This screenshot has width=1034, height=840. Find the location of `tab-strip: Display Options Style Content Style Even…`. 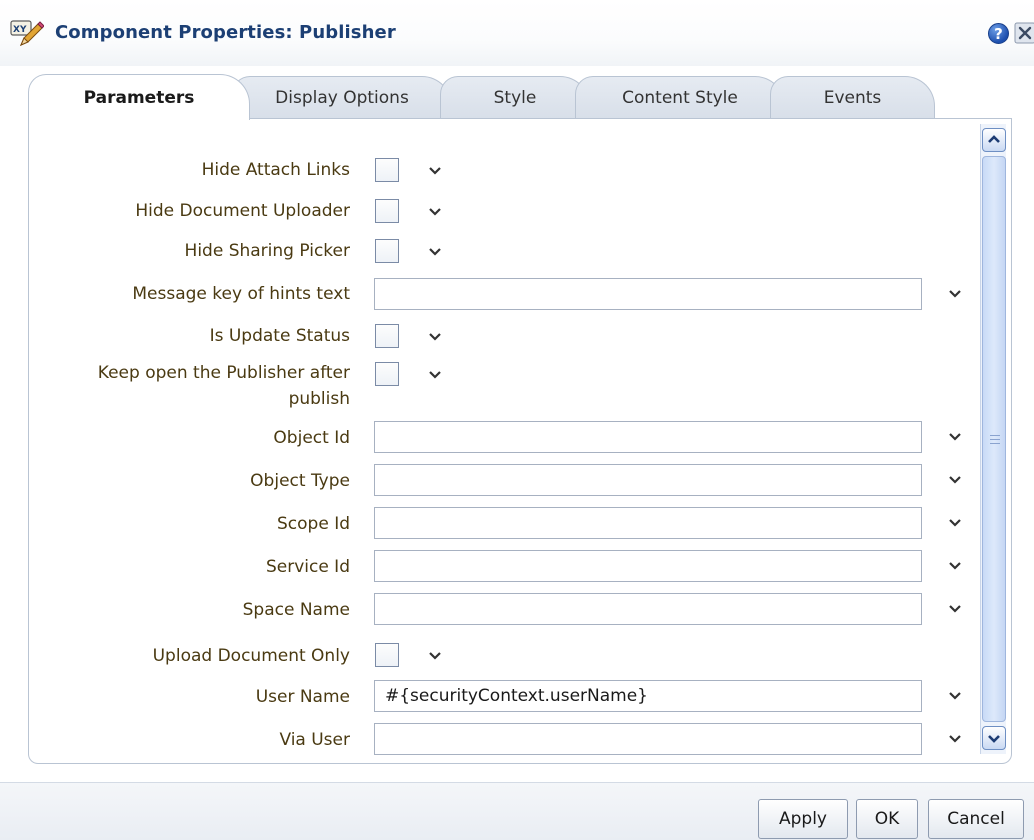

tab-strip: Display Options Style Content Style Even… is located at coordinates (517, 93).